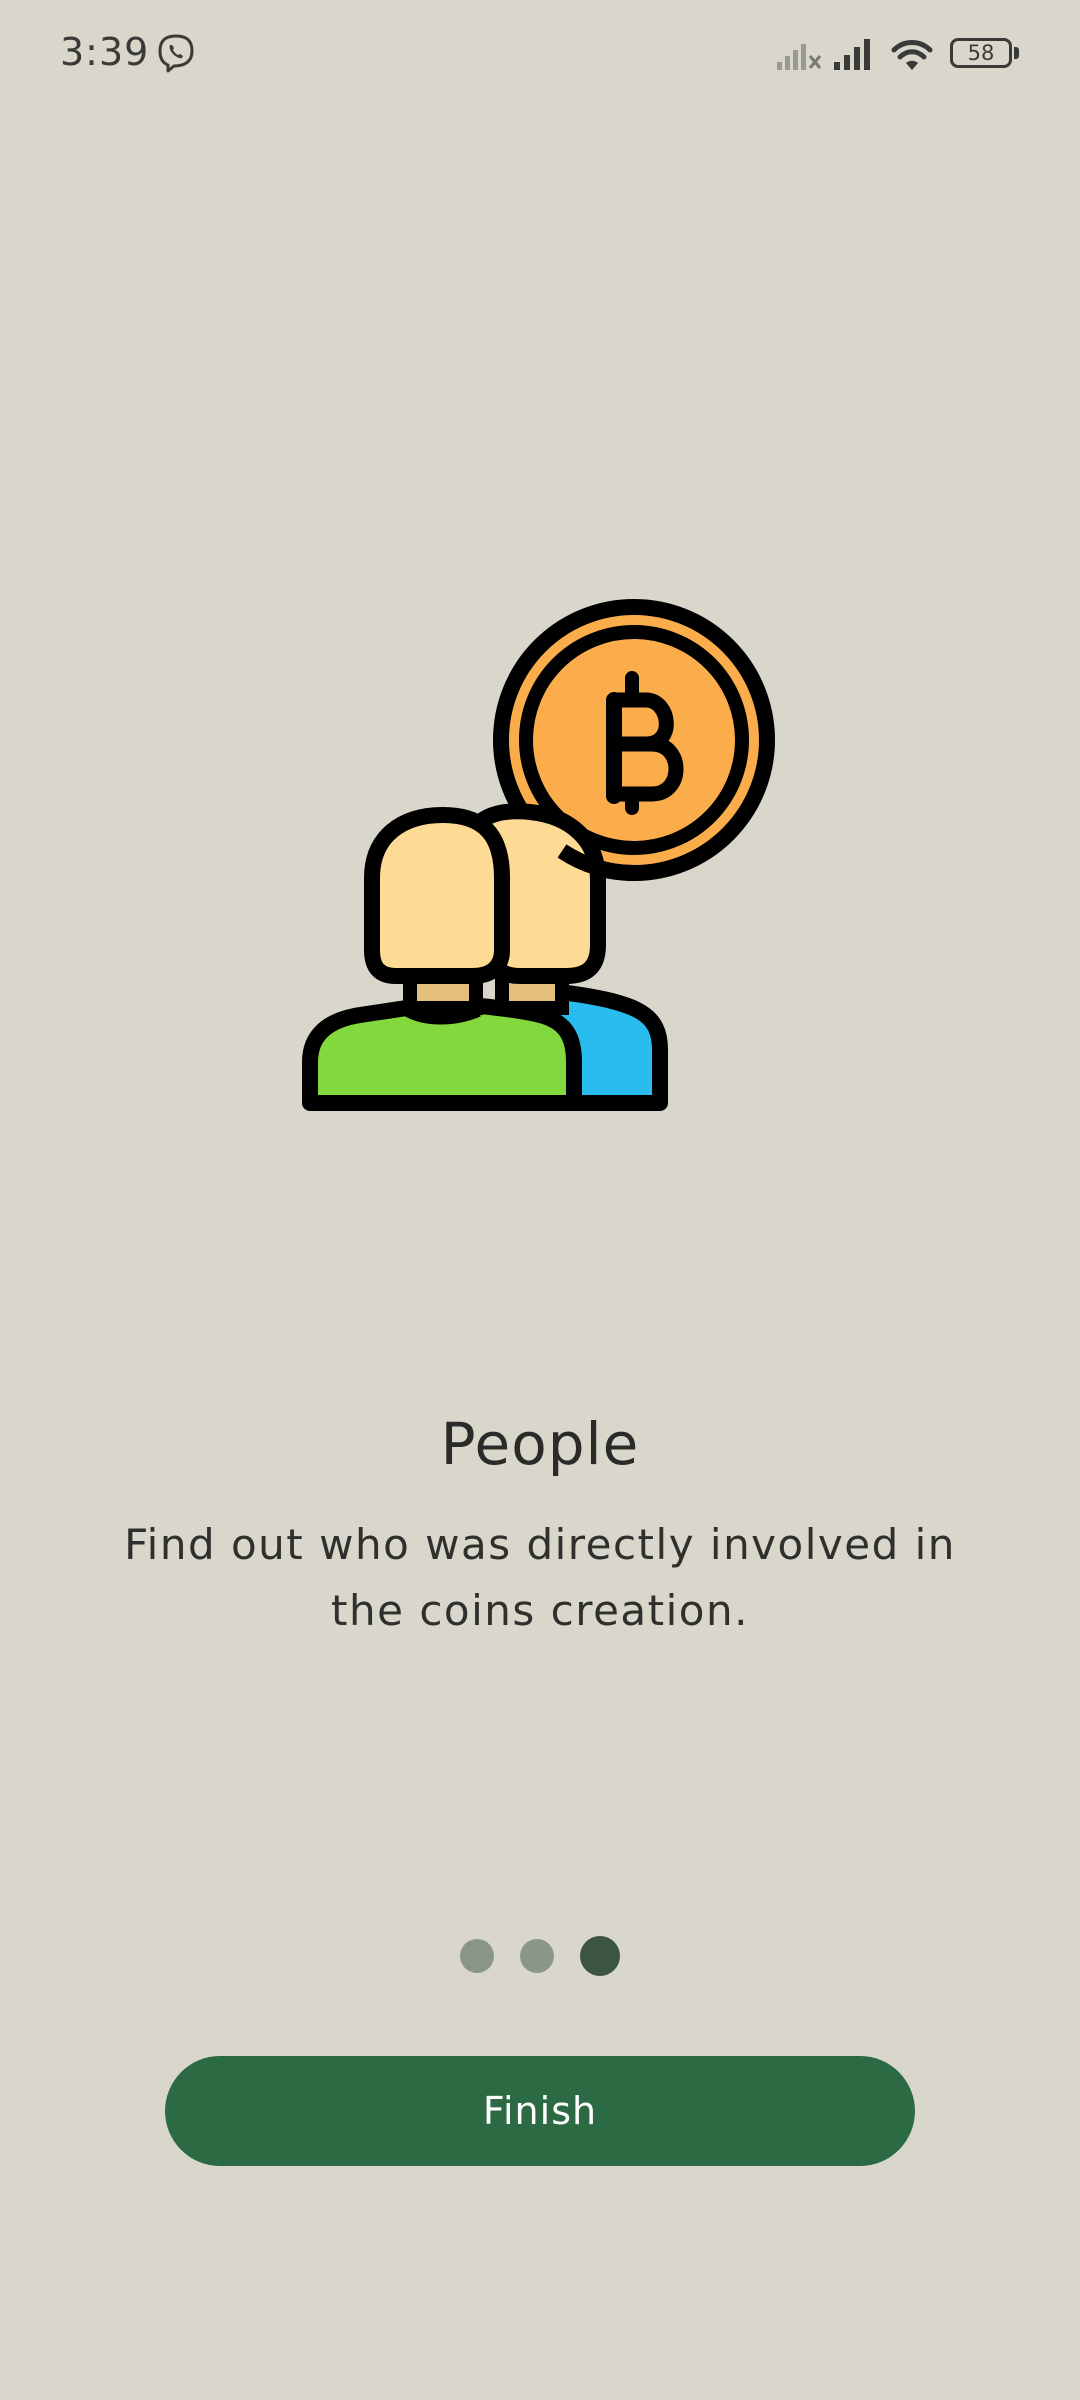  Describe the element at coordinates (799, 57) in the screenshot. I see `signal-no-service-icon` at that location.